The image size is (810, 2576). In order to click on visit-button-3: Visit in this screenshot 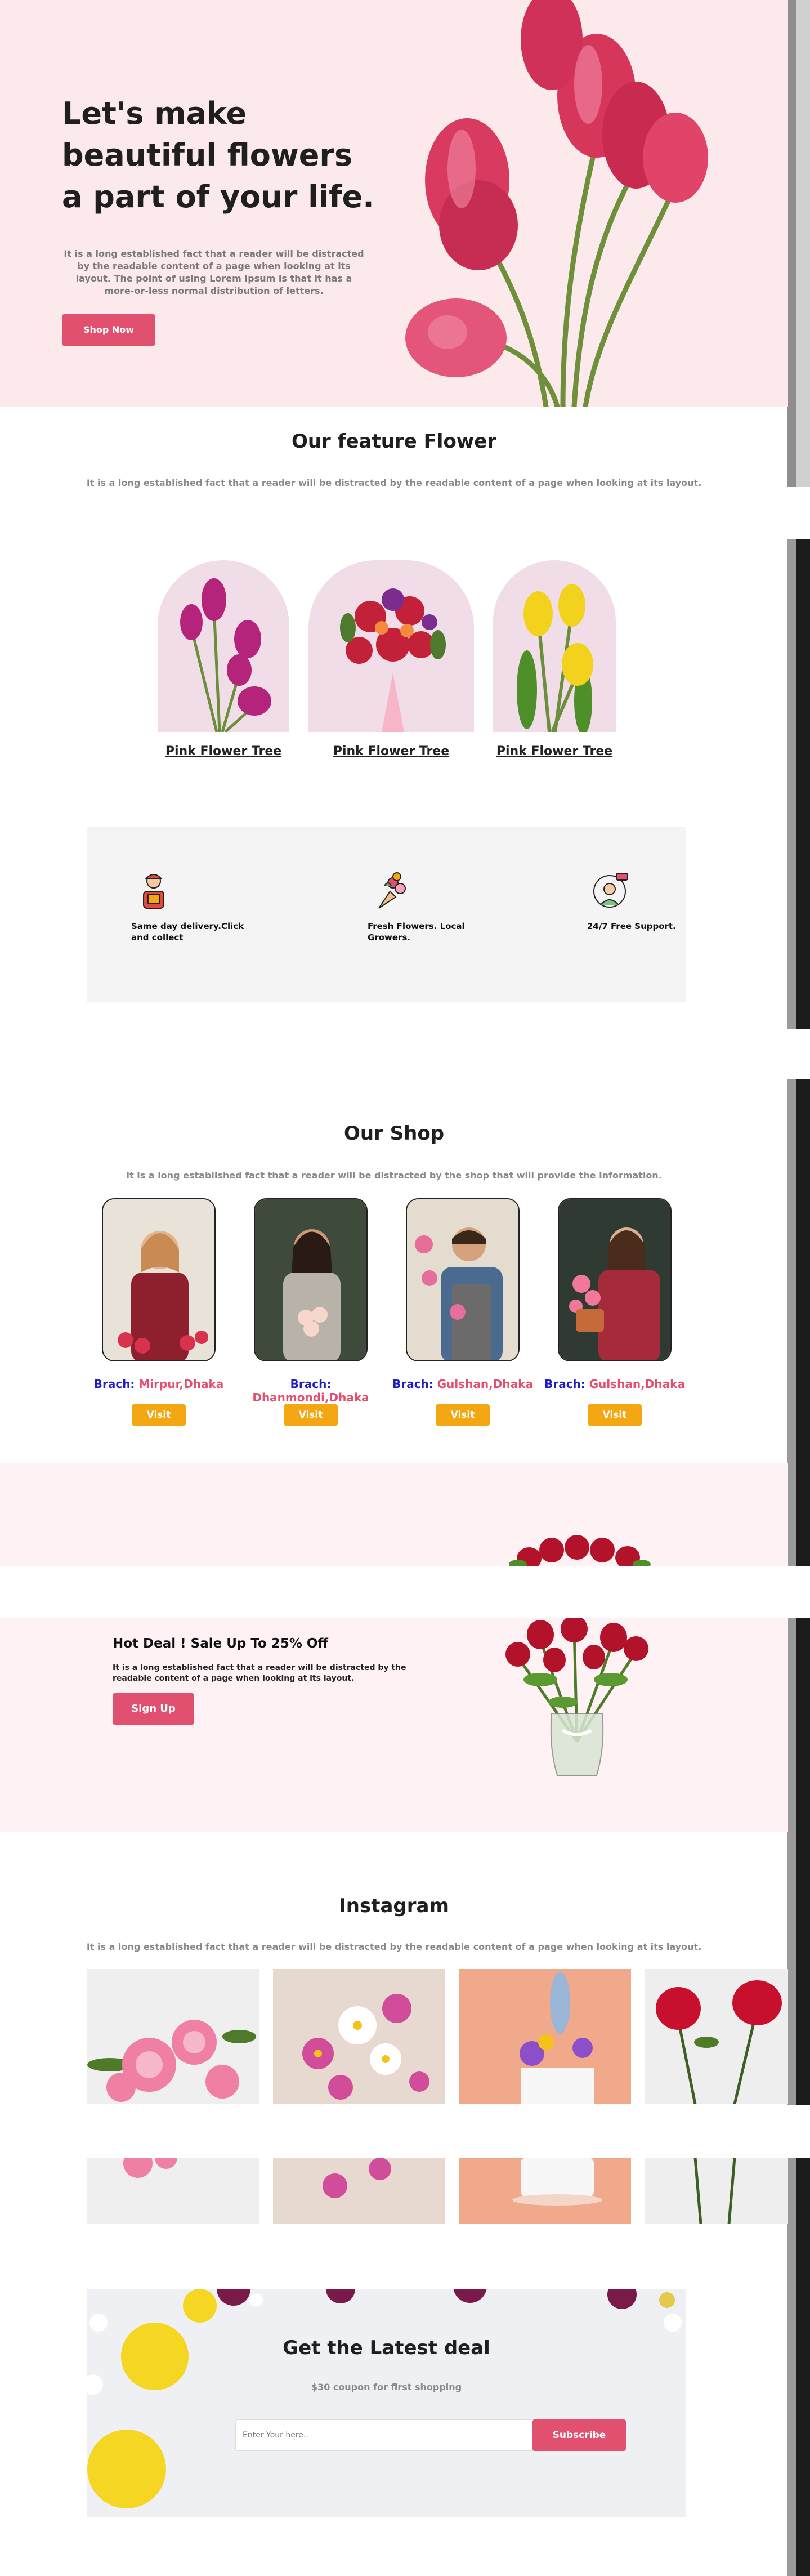, I will do `click(463, 1415)`.